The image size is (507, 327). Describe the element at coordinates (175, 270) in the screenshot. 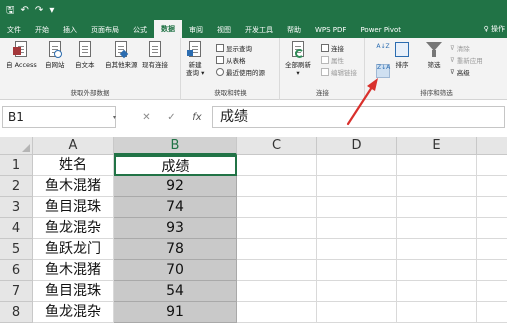

I see `cell-b6: 70` at that location.